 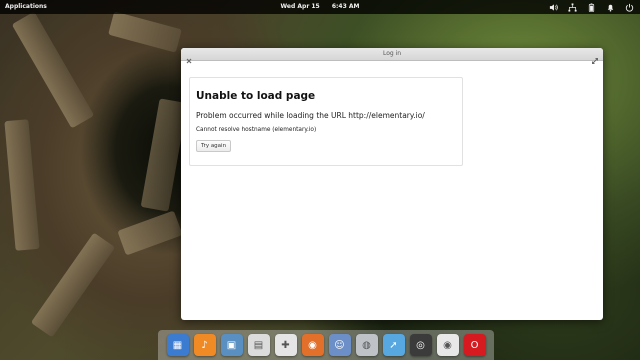 What do you see at coordinates (258, 345) in the screenshot?
I see `calendar-icon: ▤` at bounding box center [258, 345].